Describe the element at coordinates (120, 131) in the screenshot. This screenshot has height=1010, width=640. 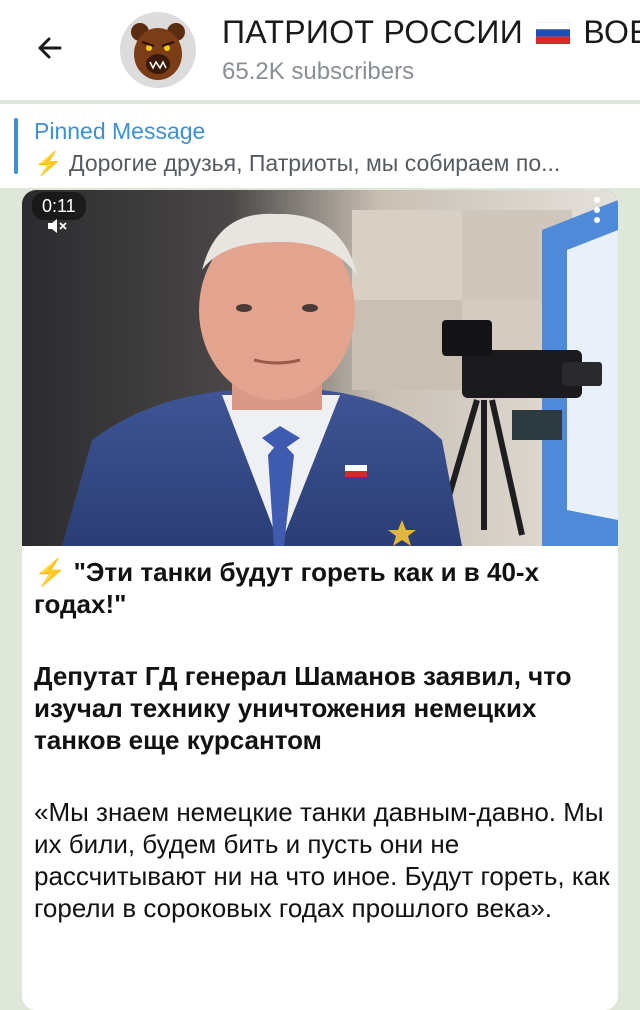
I see `pinned-title: Pinned Message` at that location.